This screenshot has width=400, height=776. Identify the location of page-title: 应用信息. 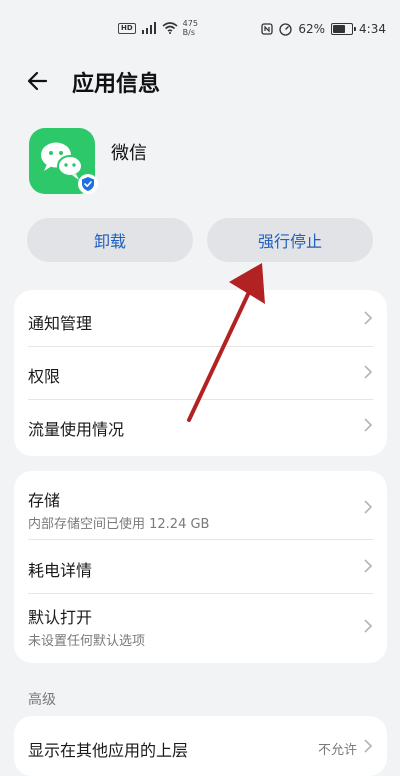
(116, 84).